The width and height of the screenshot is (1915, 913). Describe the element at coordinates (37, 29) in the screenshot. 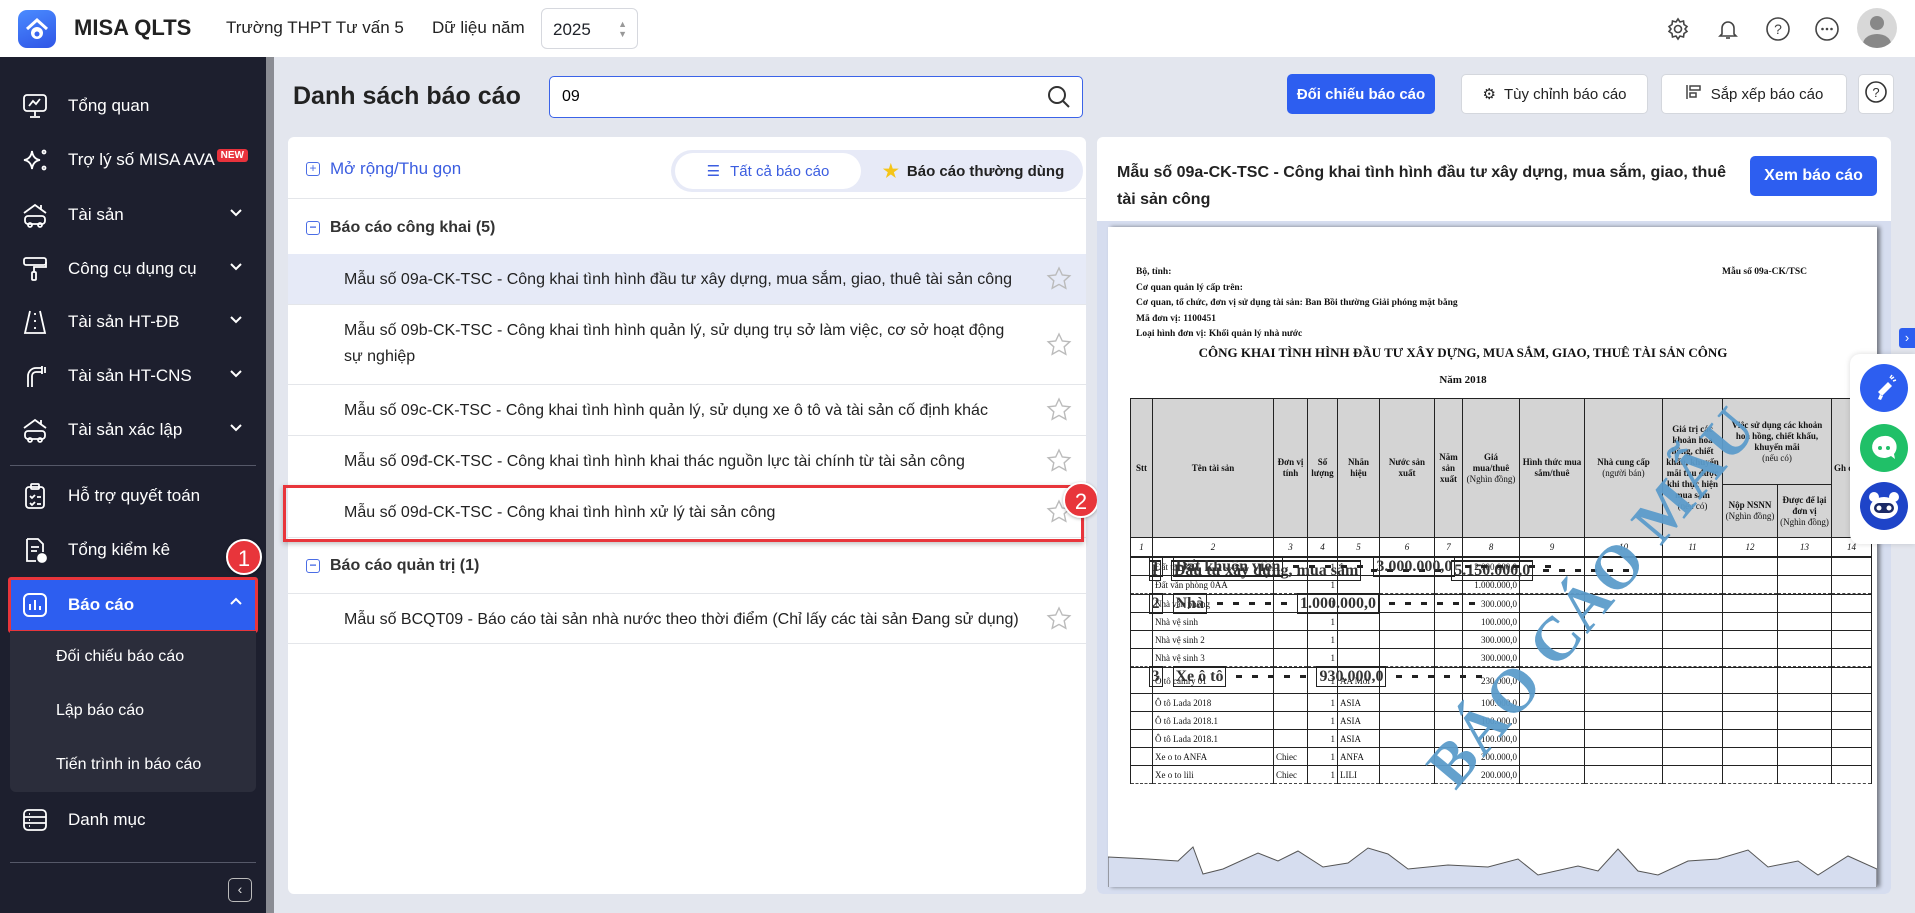

I see `app-logo` at that location.